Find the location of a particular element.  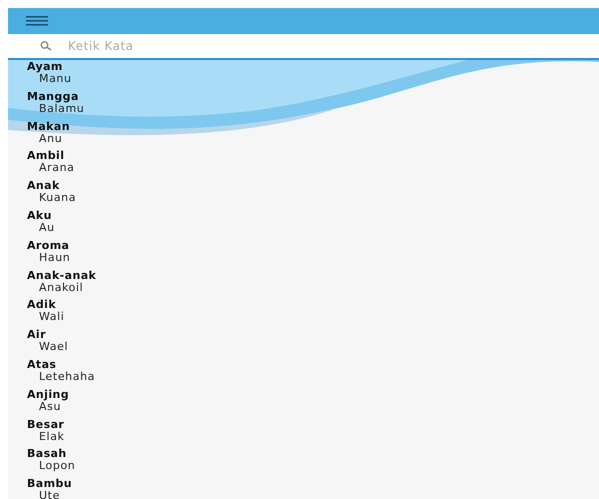

word-text: Besar is located at coordinates (45, 424).